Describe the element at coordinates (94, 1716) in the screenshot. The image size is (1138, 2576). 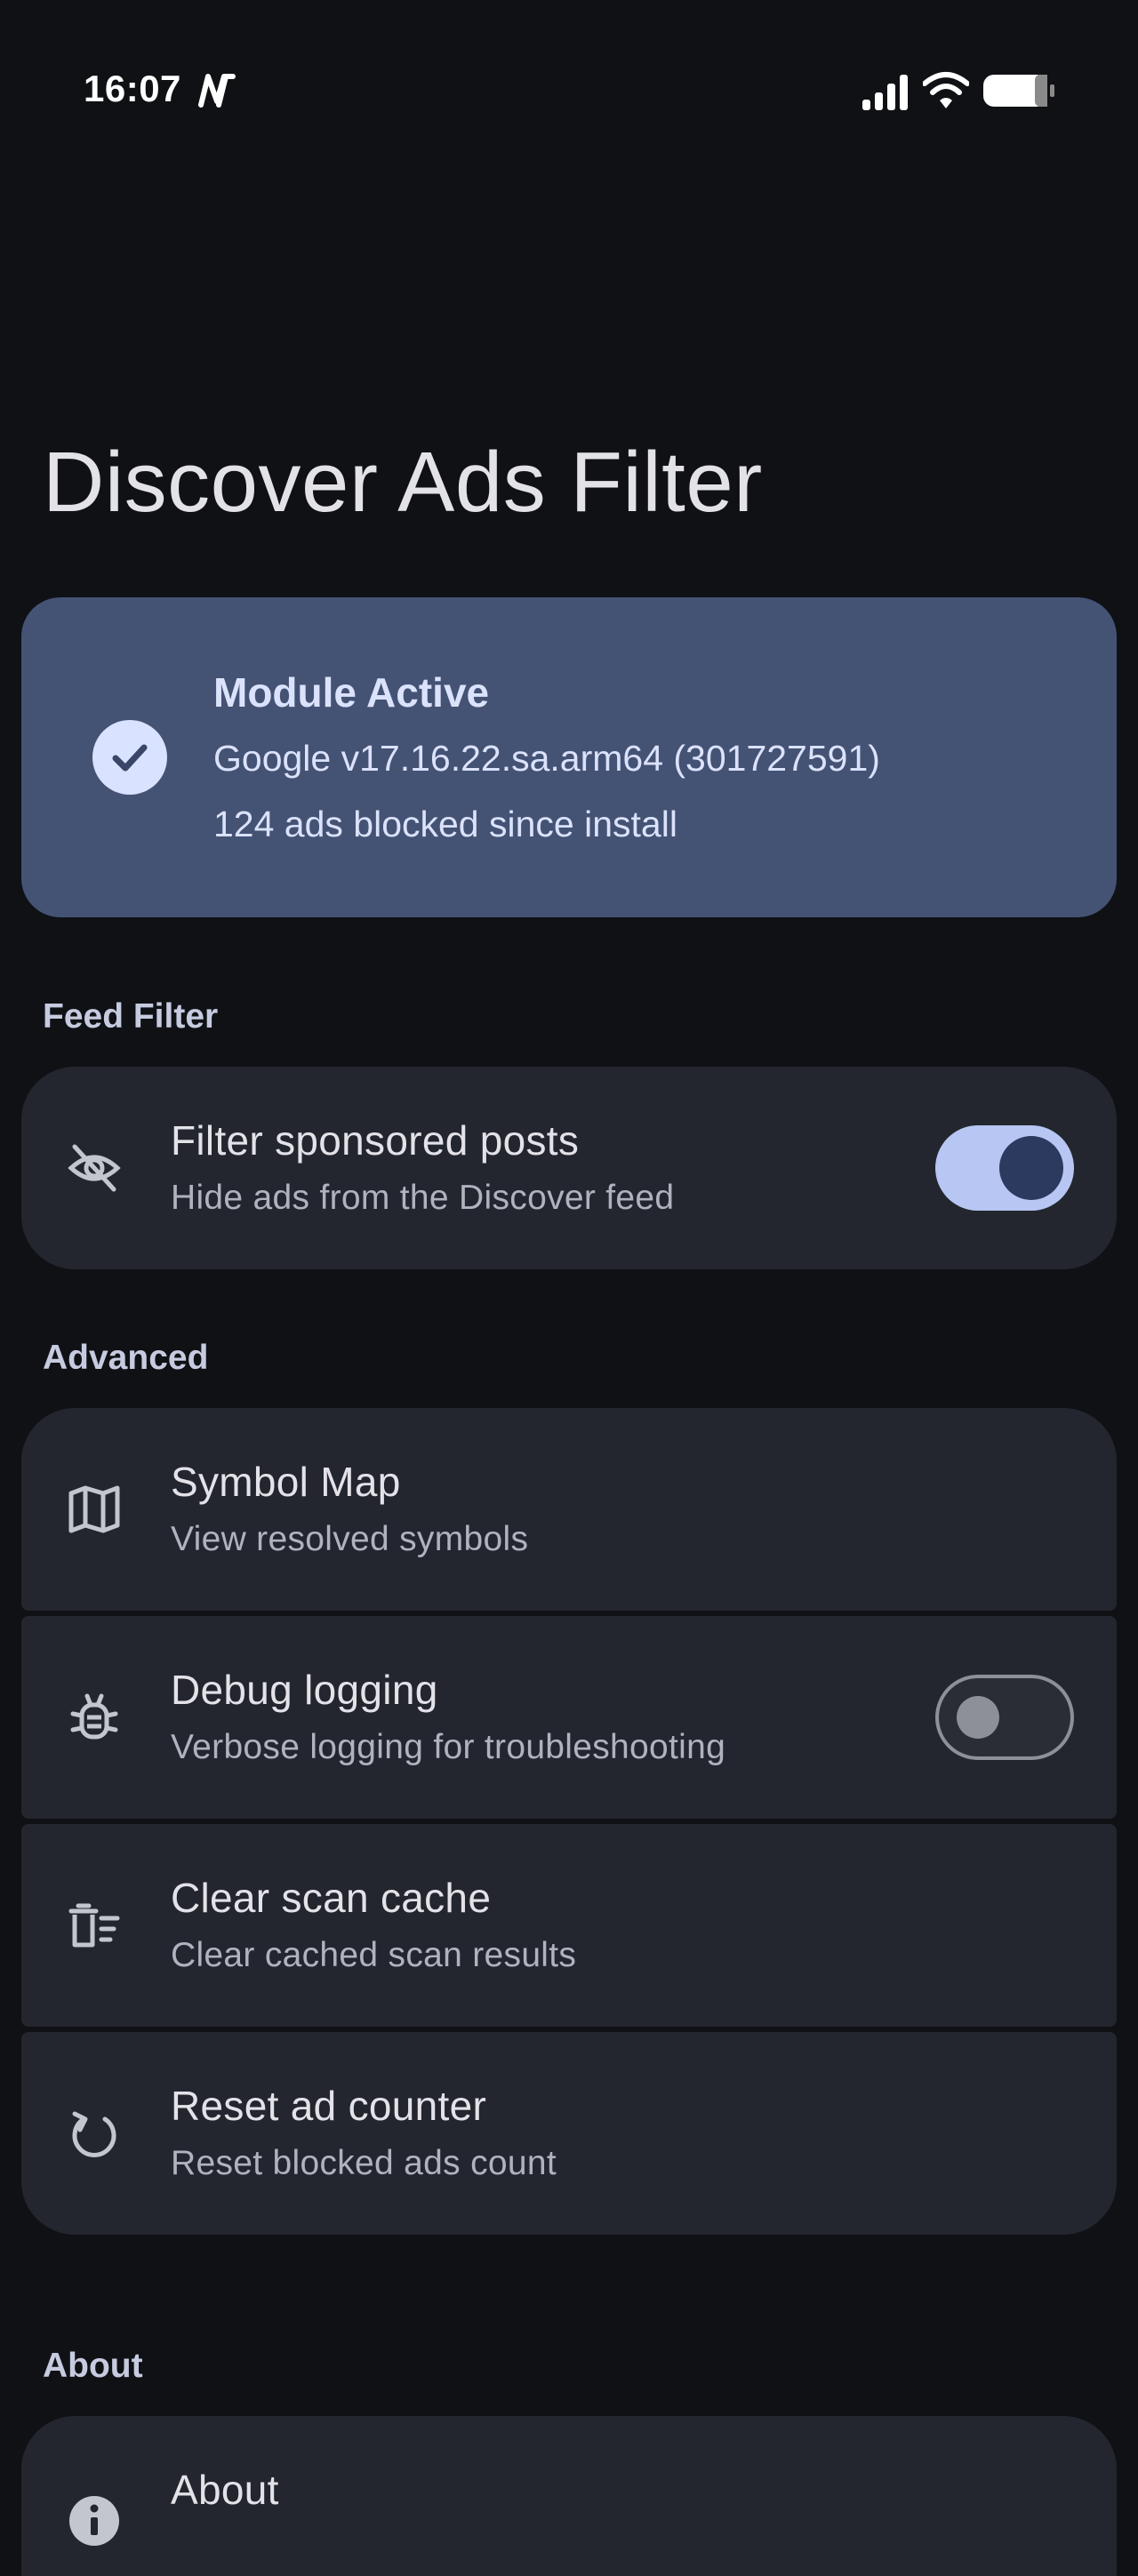
I see `bug-icon` at that location.